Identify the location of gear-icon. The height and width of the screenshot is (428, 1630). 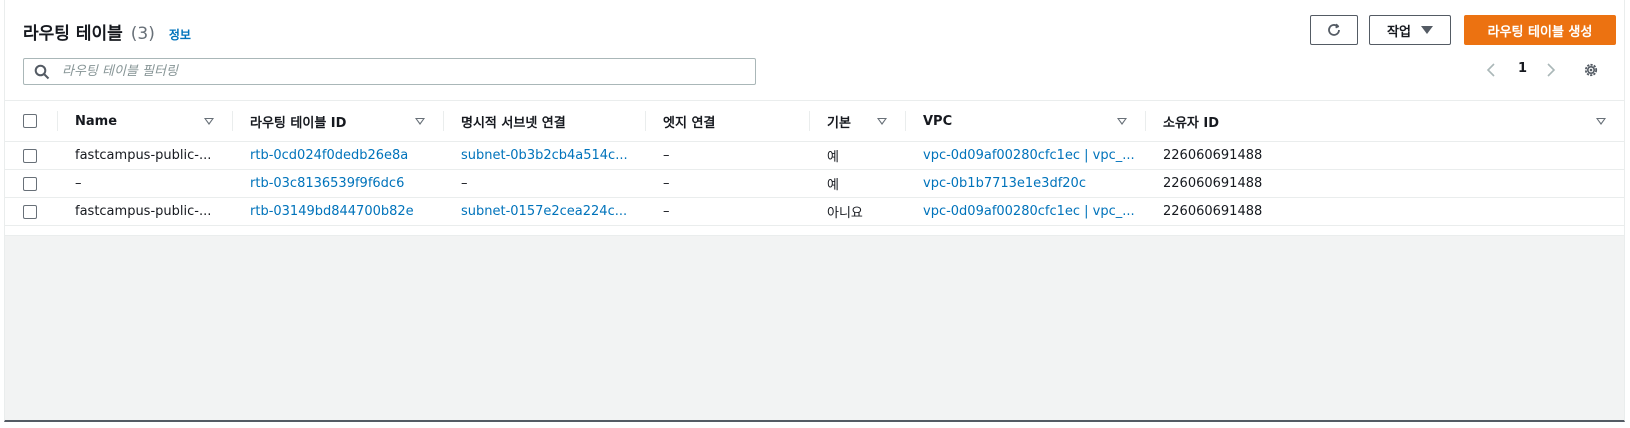
(1591, 70).